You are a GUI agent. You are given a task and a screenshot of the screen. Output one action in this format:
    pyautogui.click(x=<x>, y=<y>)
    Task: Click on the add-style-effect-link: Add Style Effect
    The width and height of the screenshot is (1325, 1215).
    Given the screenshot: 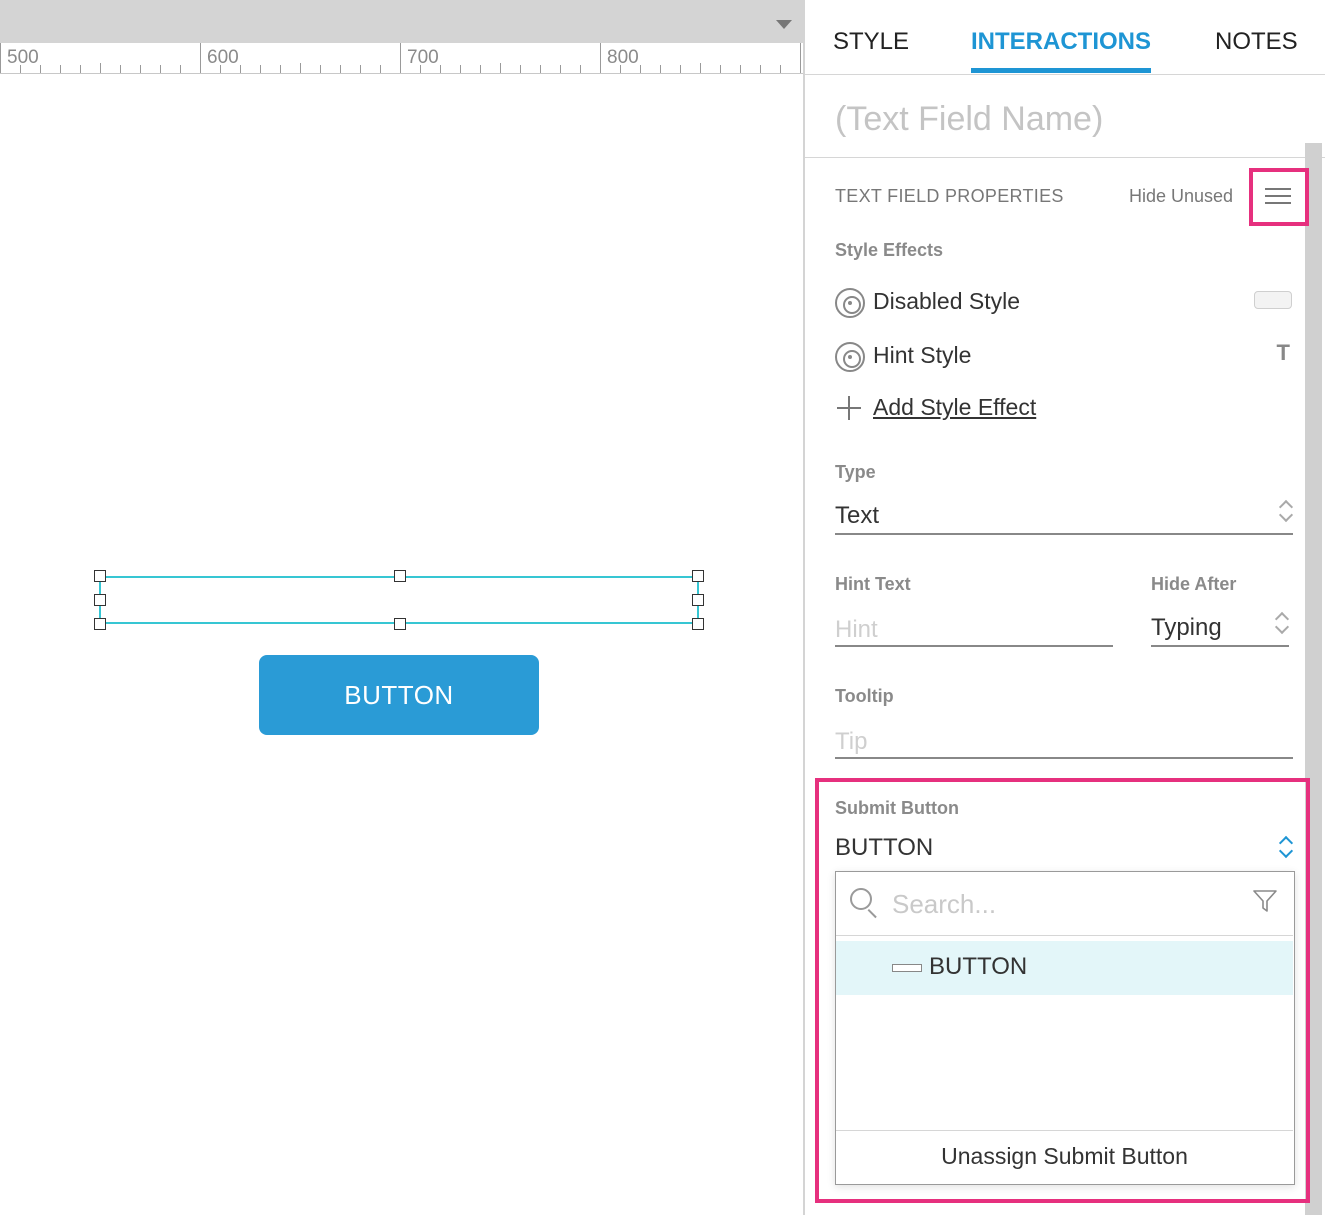 What is the action you would take?
    pyautogui.click(x=965, y=409)
    